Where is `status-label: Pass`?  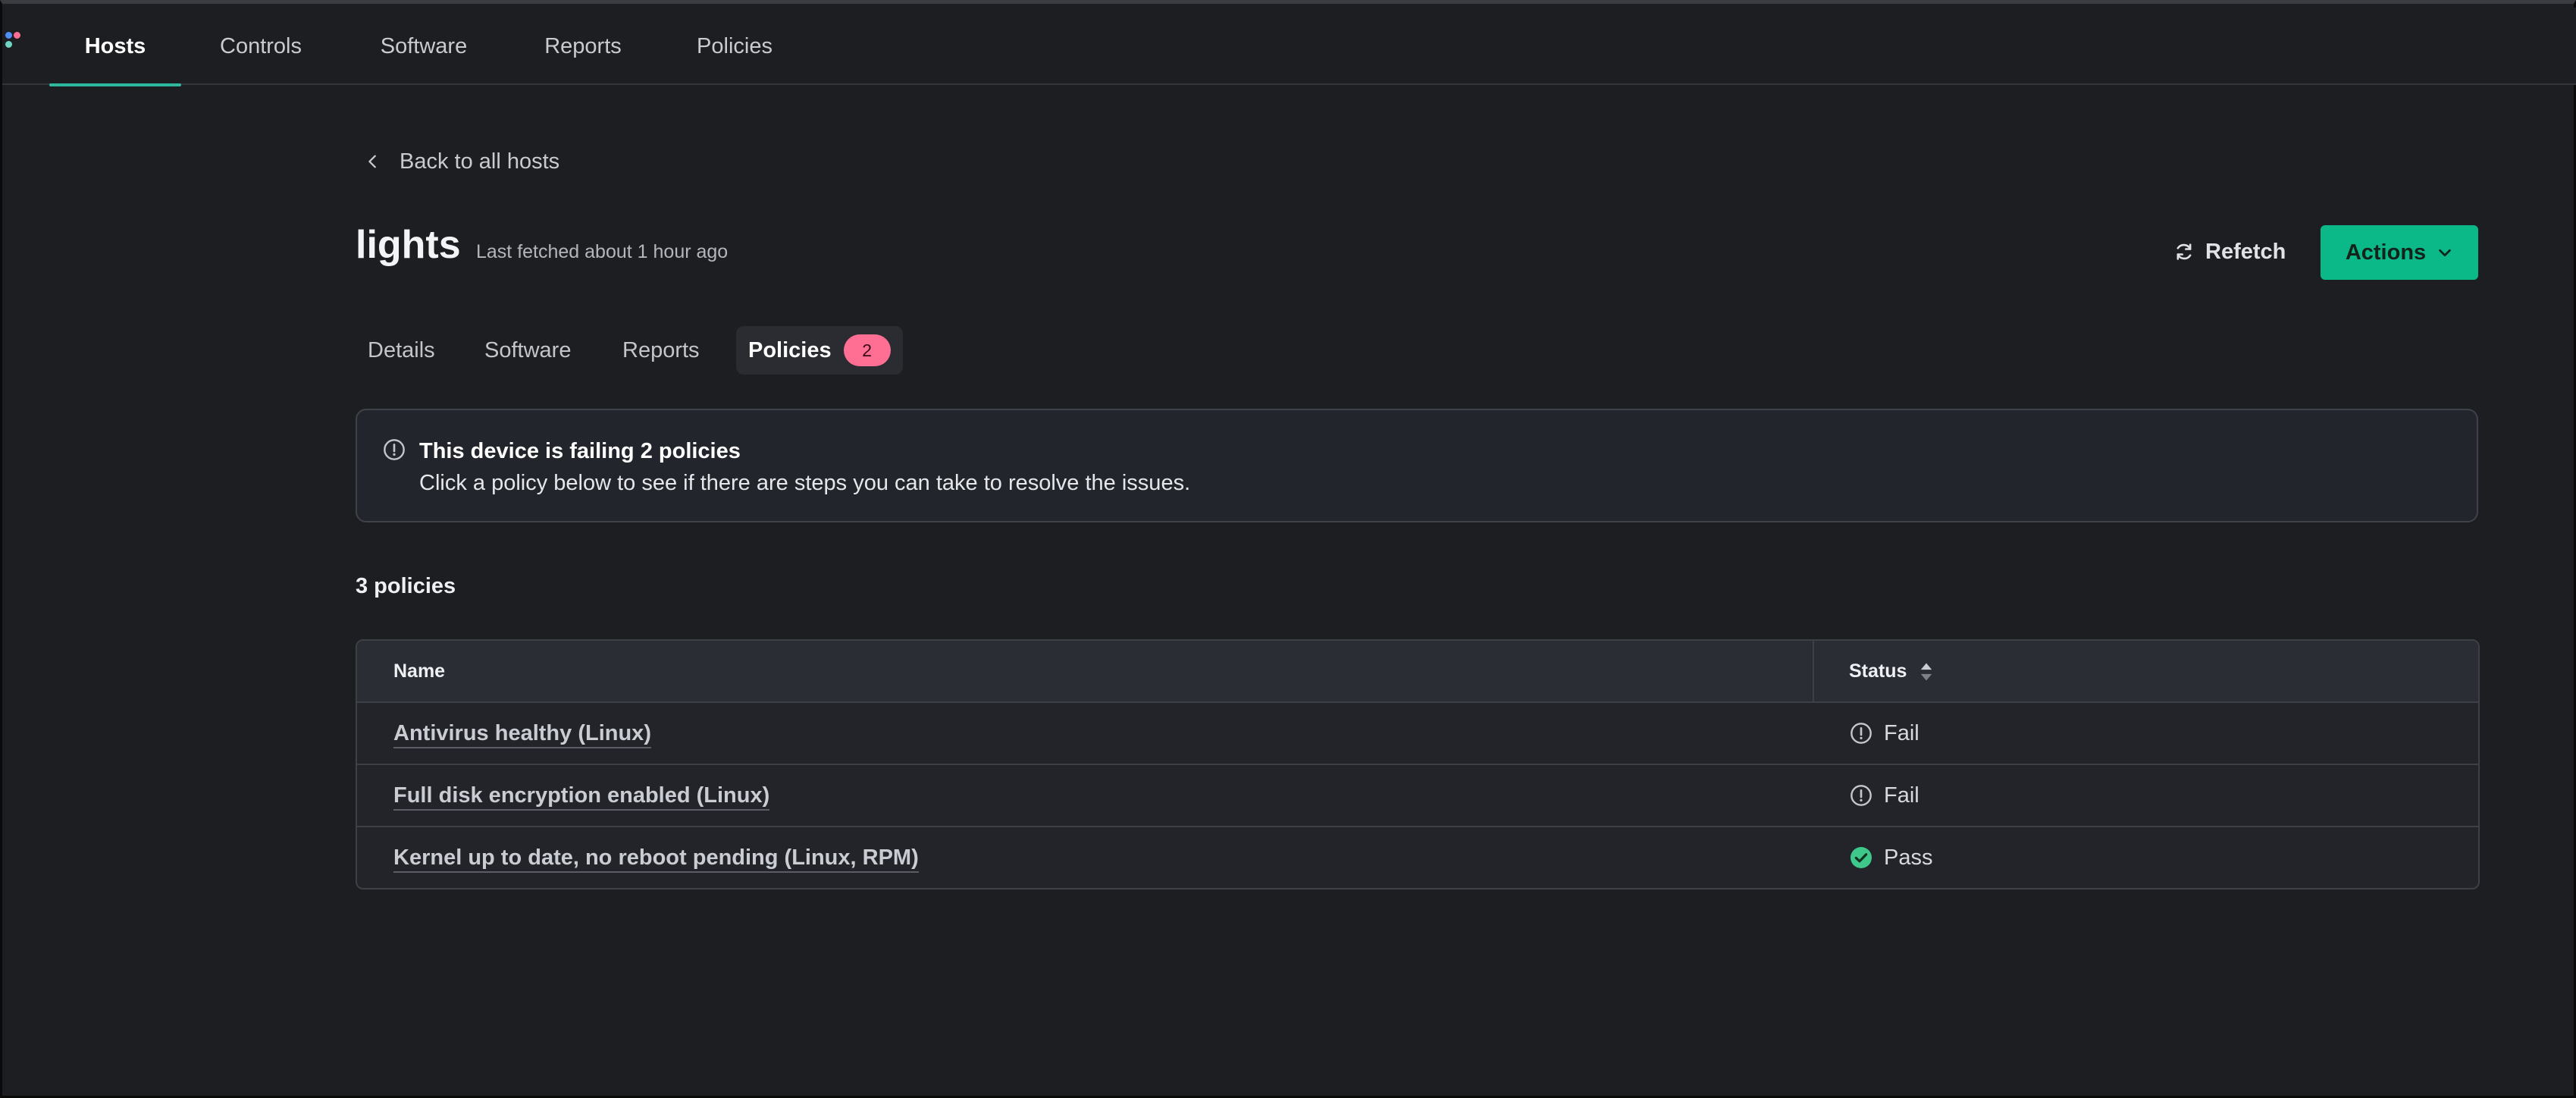
status-label: Pass is located at coordinates (1908, 857).